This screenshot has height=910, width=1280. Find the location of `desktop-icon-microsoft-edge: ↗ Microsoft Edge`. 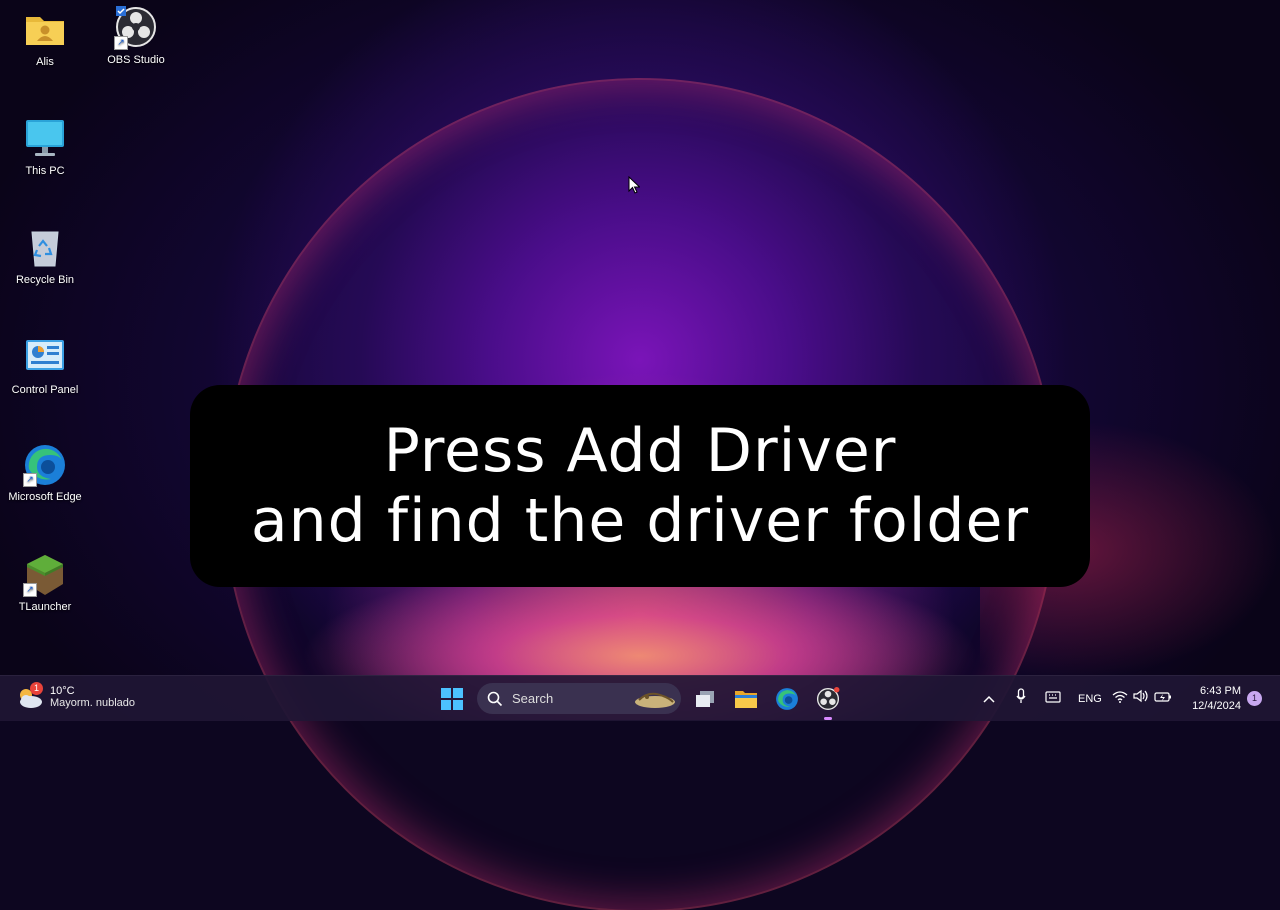

desktop-icon-microsoft-edge: ↗ Microsoft Edge is located at coordinates (45, 473).